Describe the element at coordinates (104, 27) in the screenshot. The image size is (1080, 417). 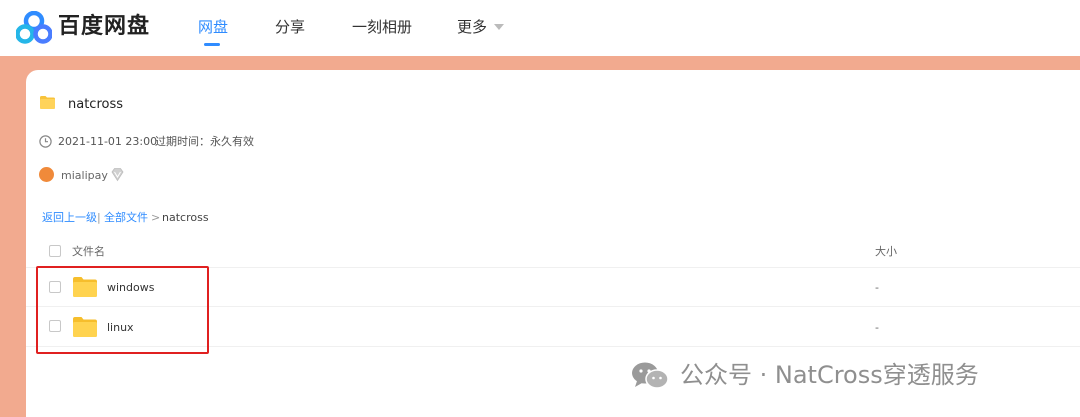
I see `brand-name: 百度网盘` at that location.